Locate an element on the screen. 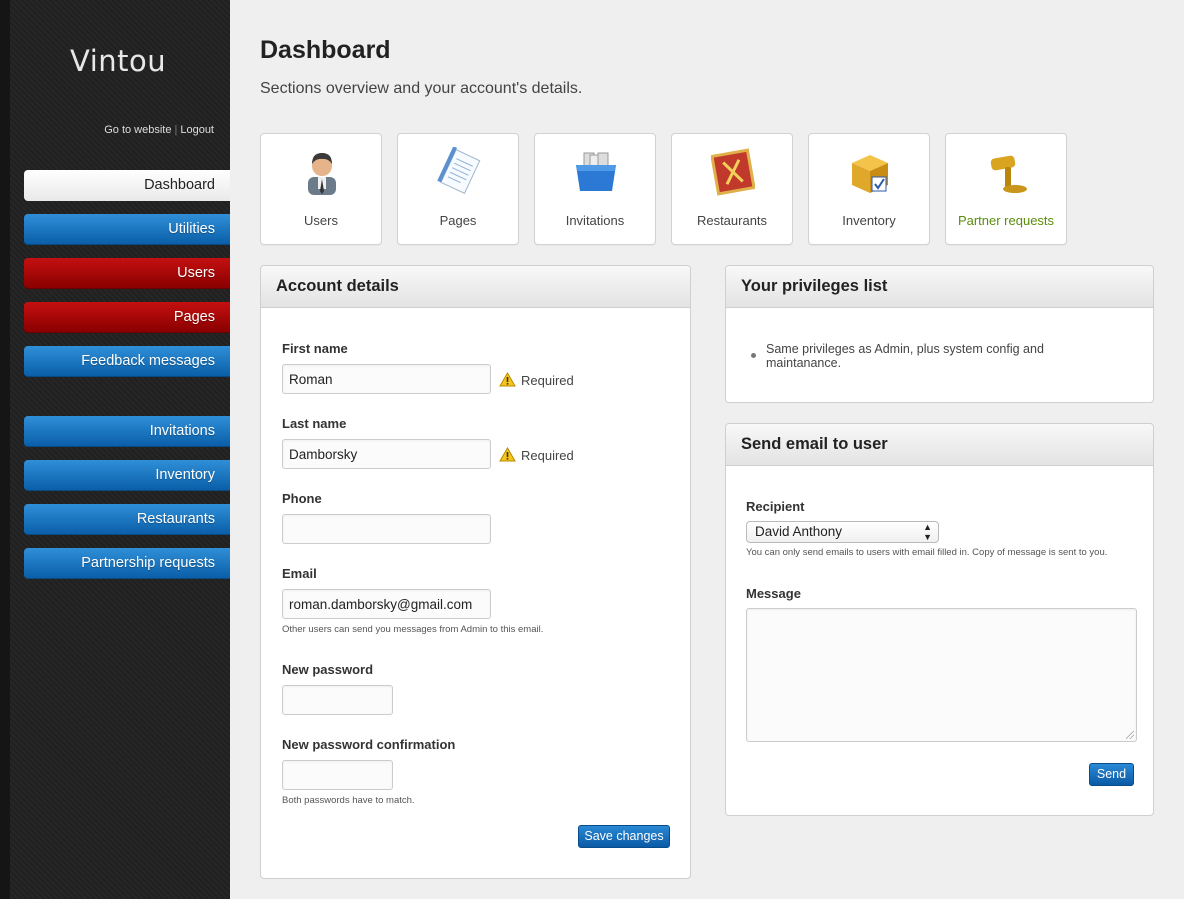 Image resolution: width=1184 pixels, height=899 pixels. new-password-confirmation-field is located at coordinates (337, 775).